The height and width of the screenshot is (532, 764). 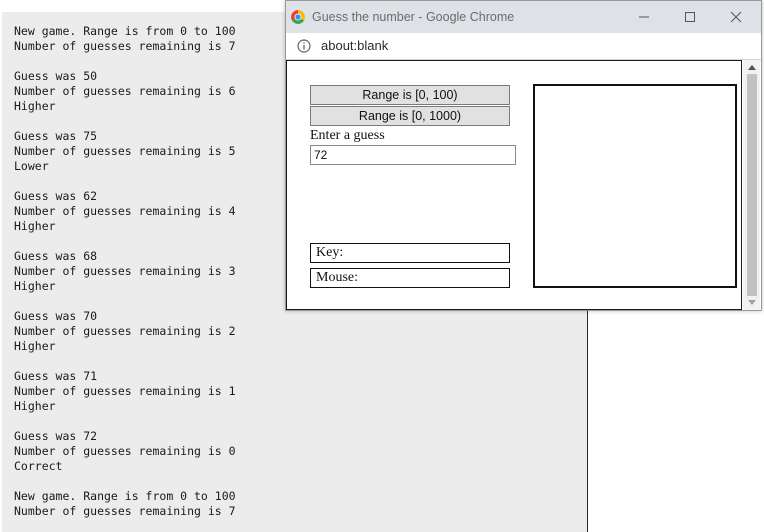 What do you see at coordinates (56, 316) in the screenshot?
I see `console-line: Guess was 70` at bounding box center [56, 316].